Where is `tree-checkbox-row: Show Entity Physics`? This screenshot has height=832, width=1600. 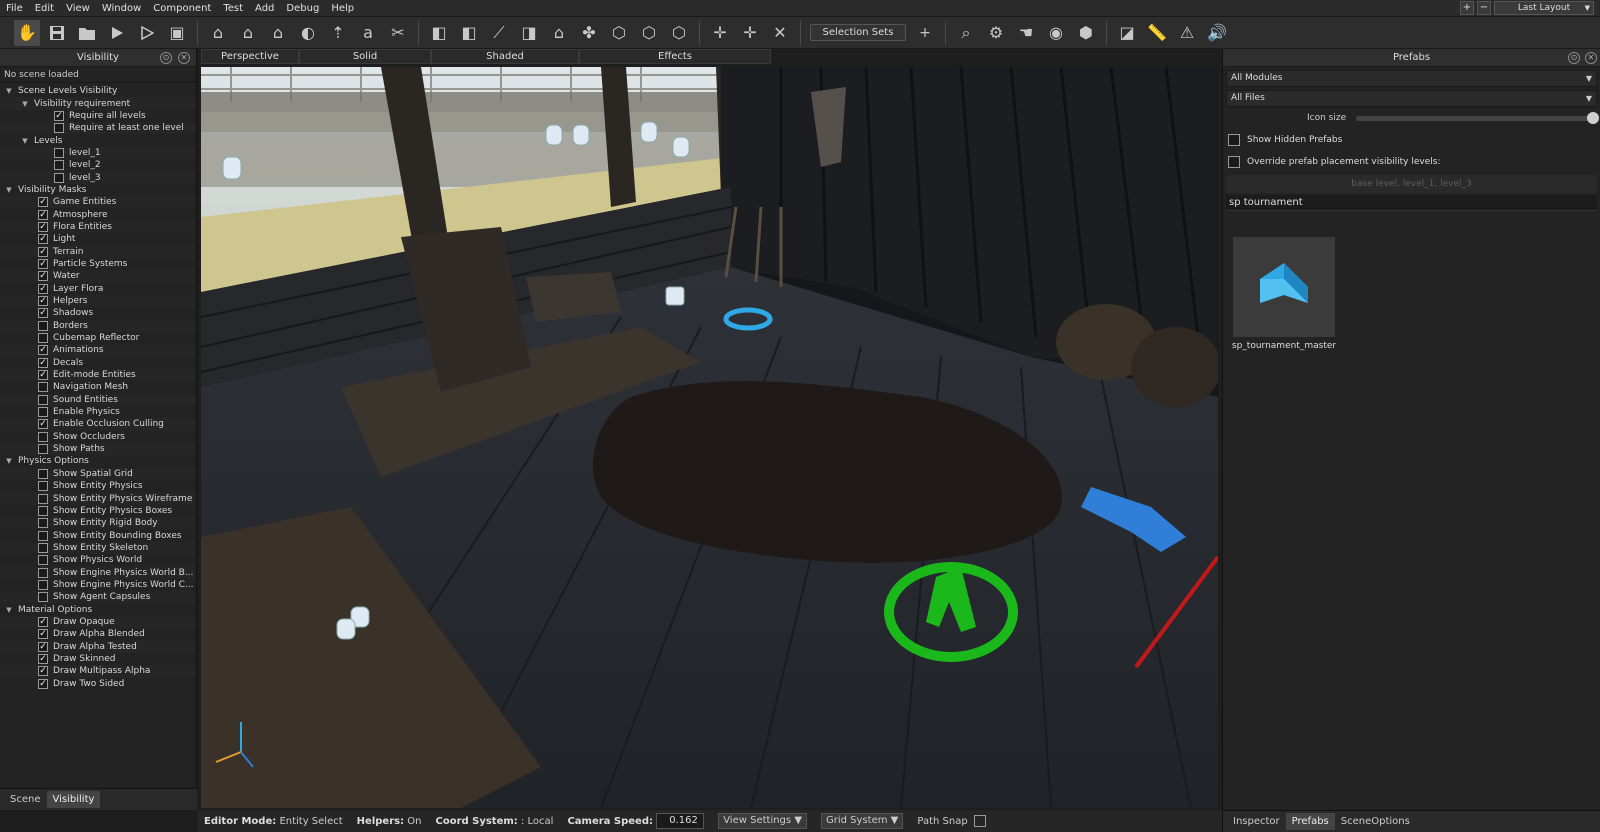
tree-checkbox-row: Show Entity Physics is located at coordinates (98, 486).